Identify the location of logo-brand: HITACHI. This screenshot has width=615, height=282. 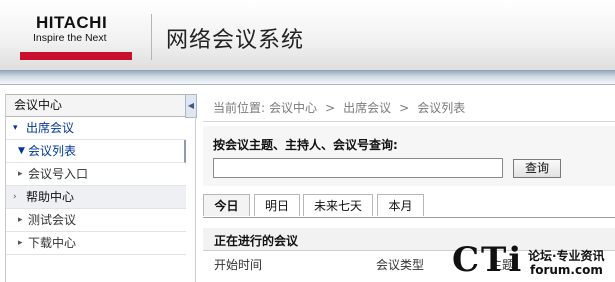
(72, 22).